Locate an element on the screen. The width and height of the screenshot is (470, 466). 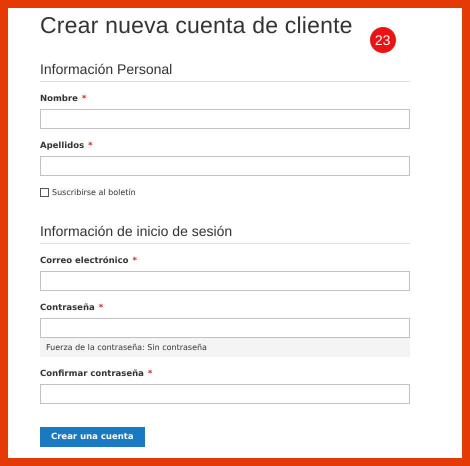
newsletter-checkbox: Suscribirse al boletín is located at coordinates (225, 192).